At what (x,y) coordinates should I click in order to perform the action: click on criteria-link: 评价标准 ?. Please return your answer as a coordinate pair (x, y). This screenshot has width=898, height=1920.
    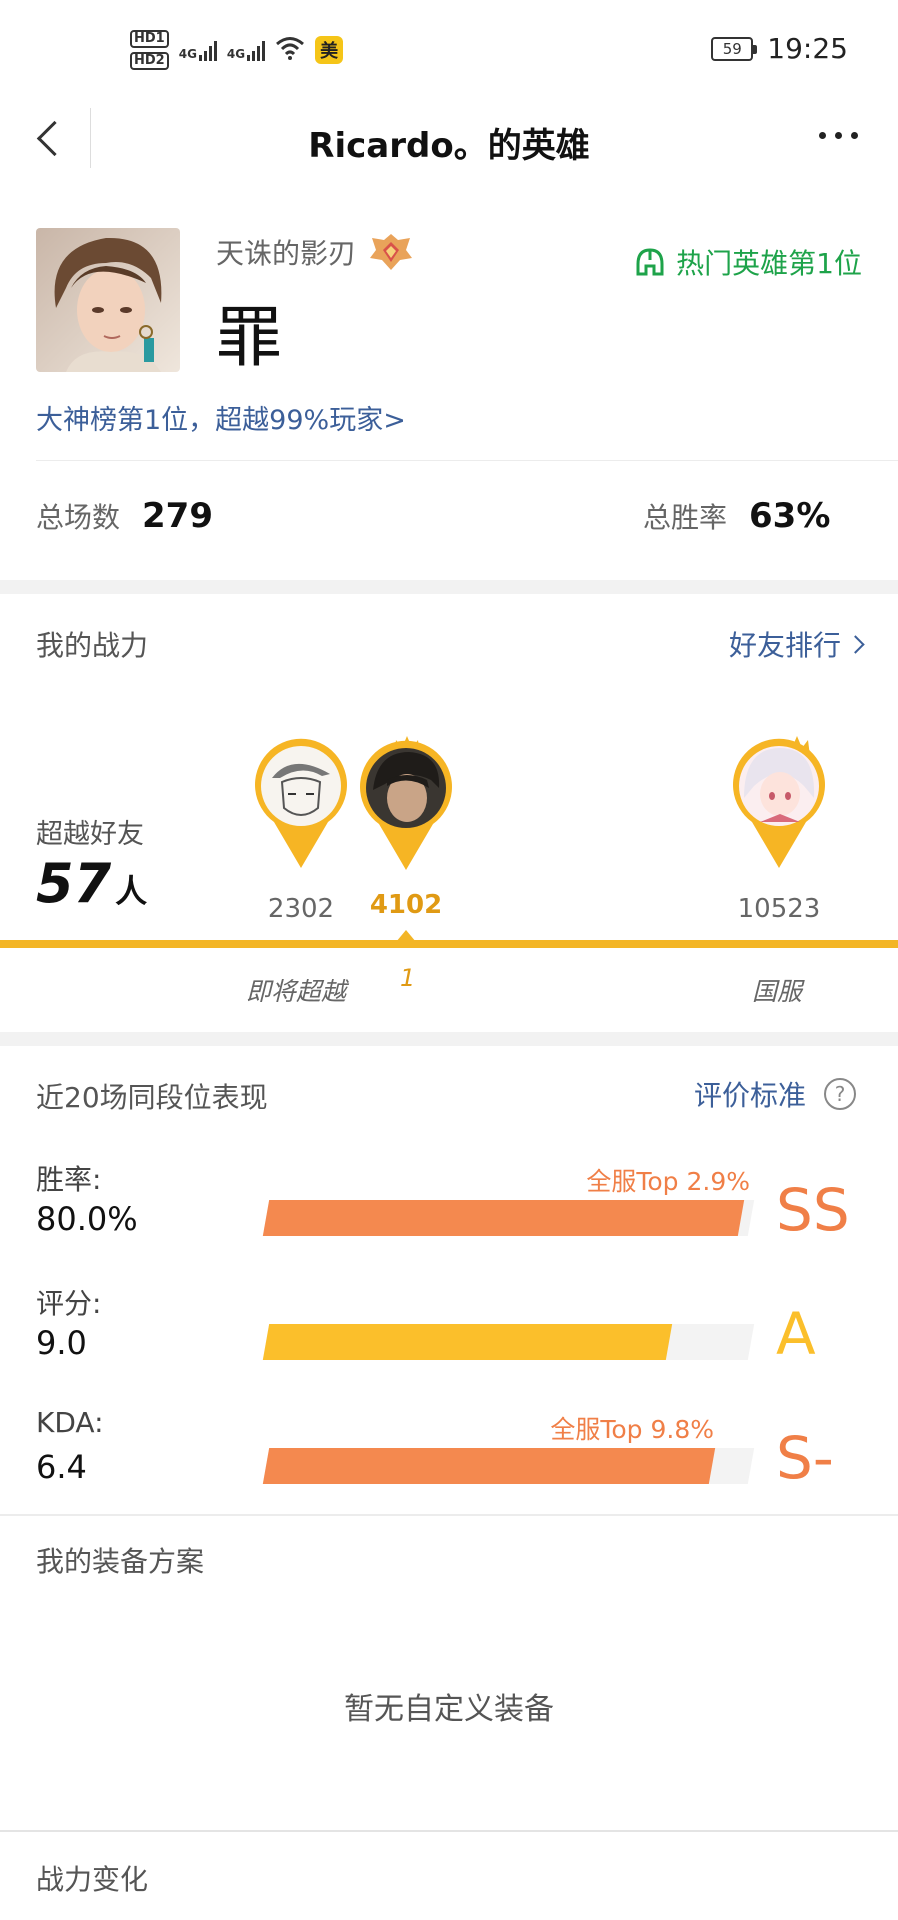
    Looking at the image, I should click on (775, 1094).